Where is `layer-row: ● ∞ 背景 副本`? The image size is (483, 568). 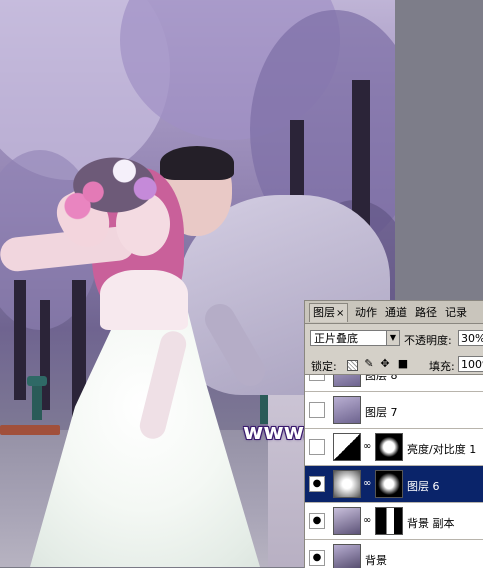
layer-row: ● ∞ 背景 副本 is located at coordinates (394, 521).